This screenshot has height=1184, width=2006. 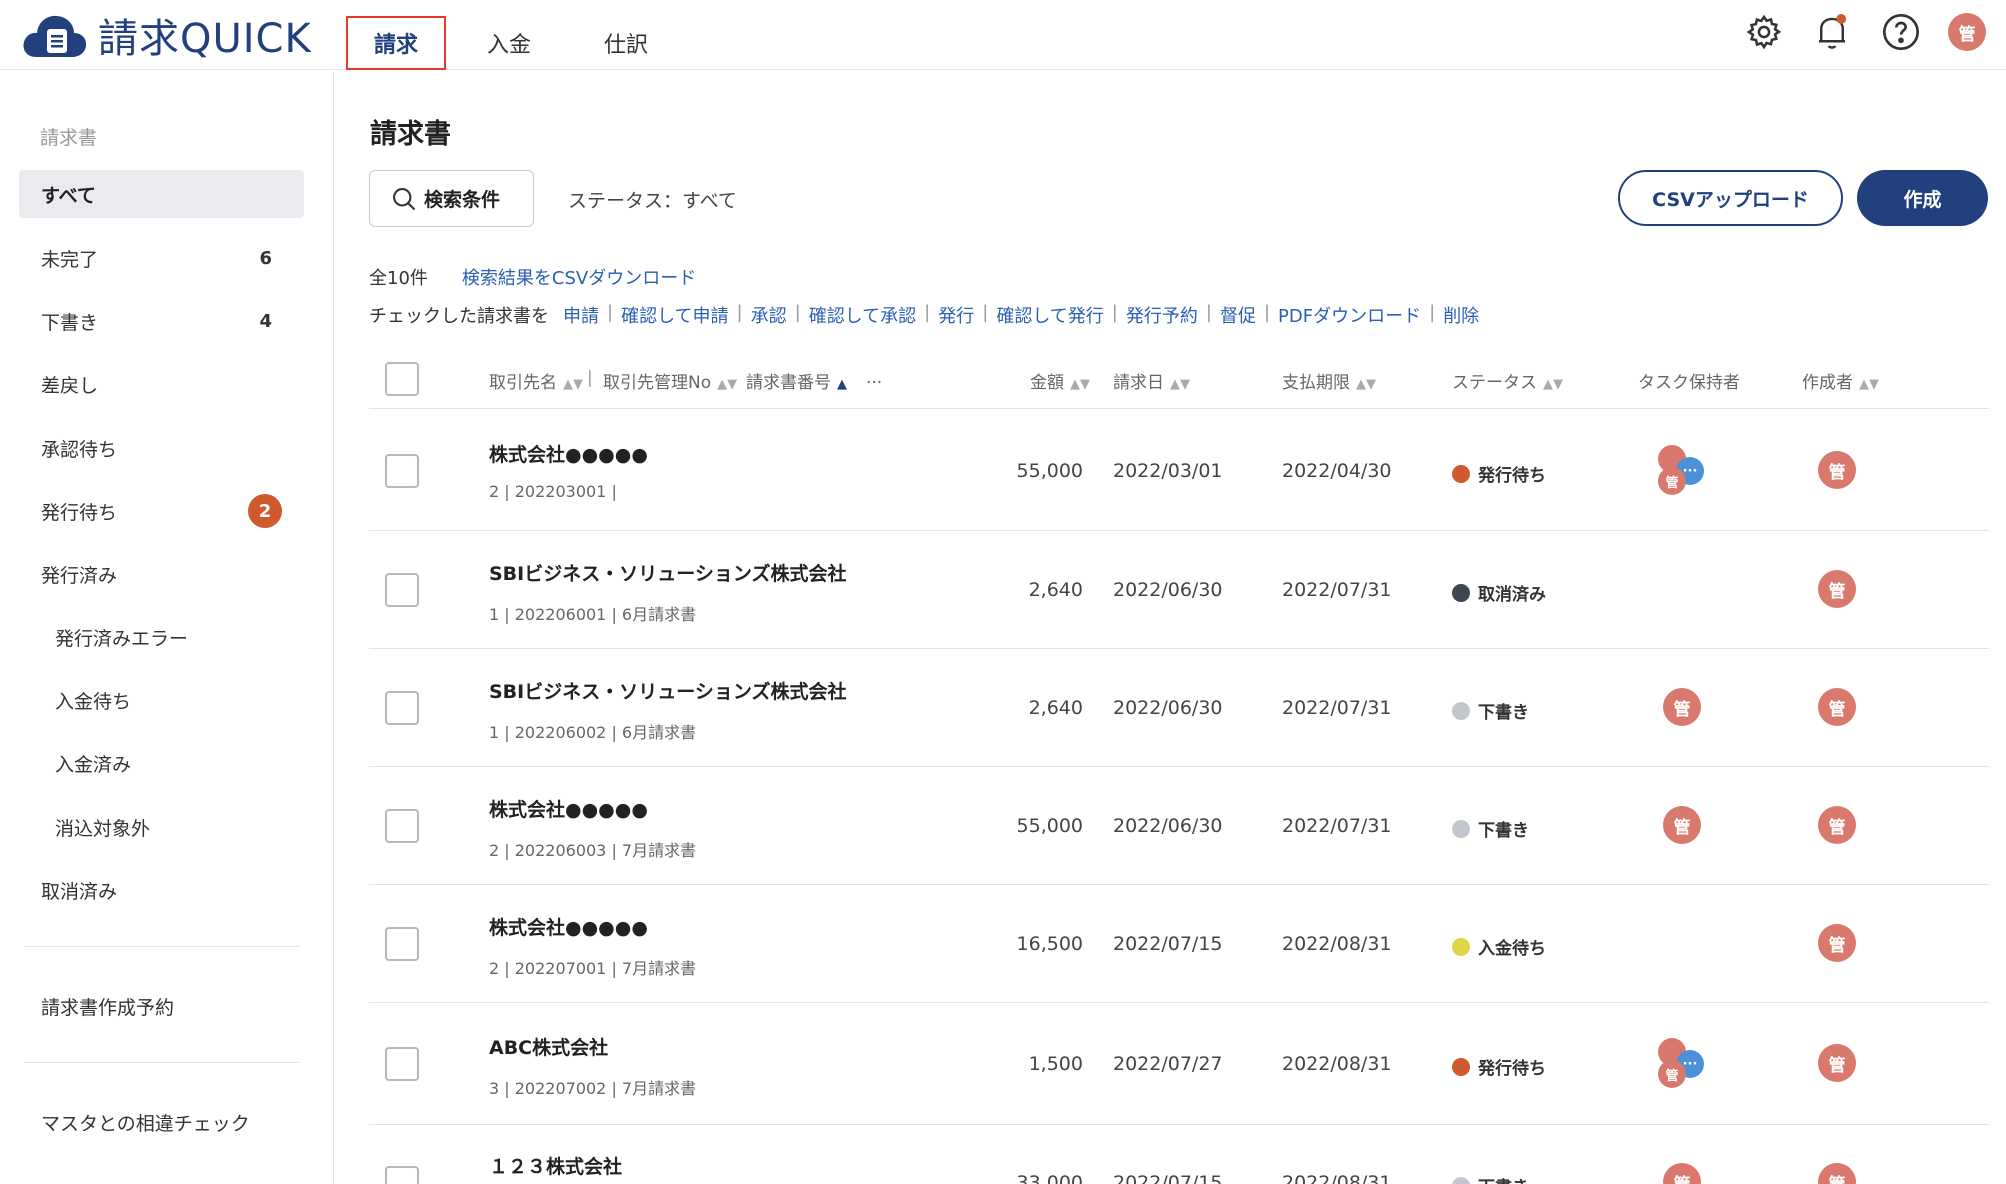 I want to click on bulk-action-remind: 督促, so click(x=1238, y=315).